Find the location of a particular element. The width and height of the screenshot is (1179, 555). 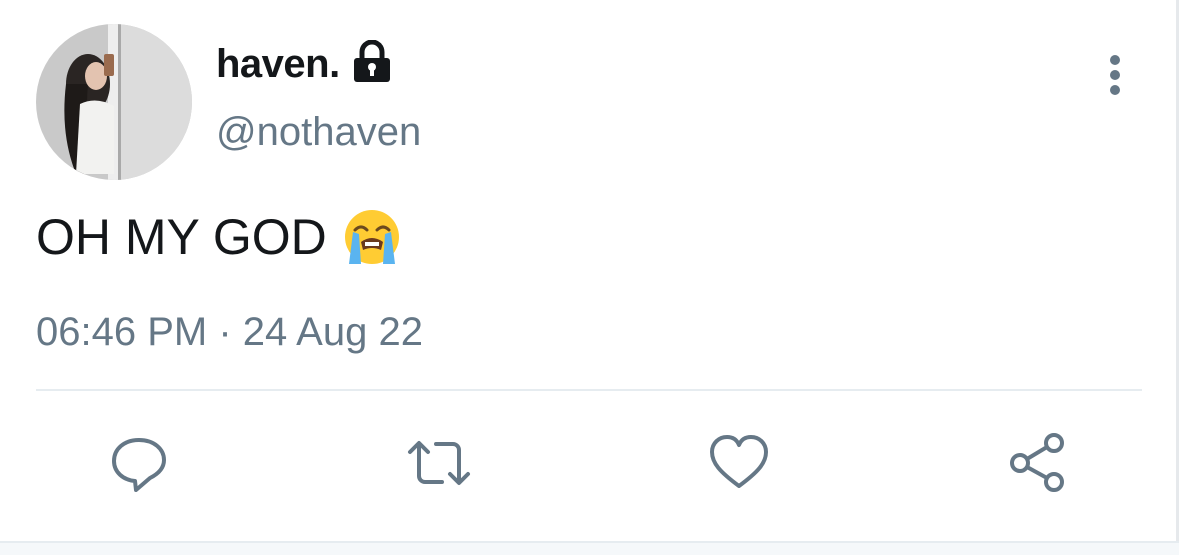

tweet-timestamp: 06:46 PM · 24 Aug 22 is located at coordinates (229, 332).